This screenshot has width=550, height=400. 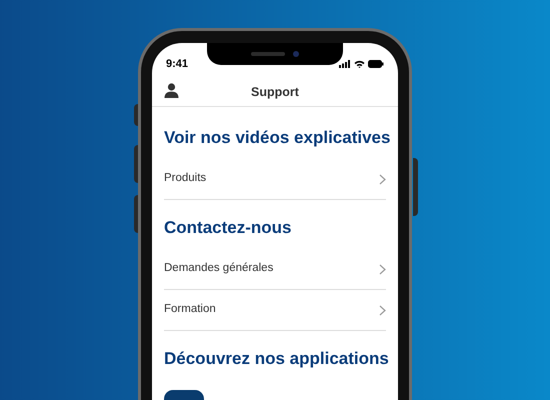 I want to click on section-heading: Contactez-nous, so click(x=228, y=228).